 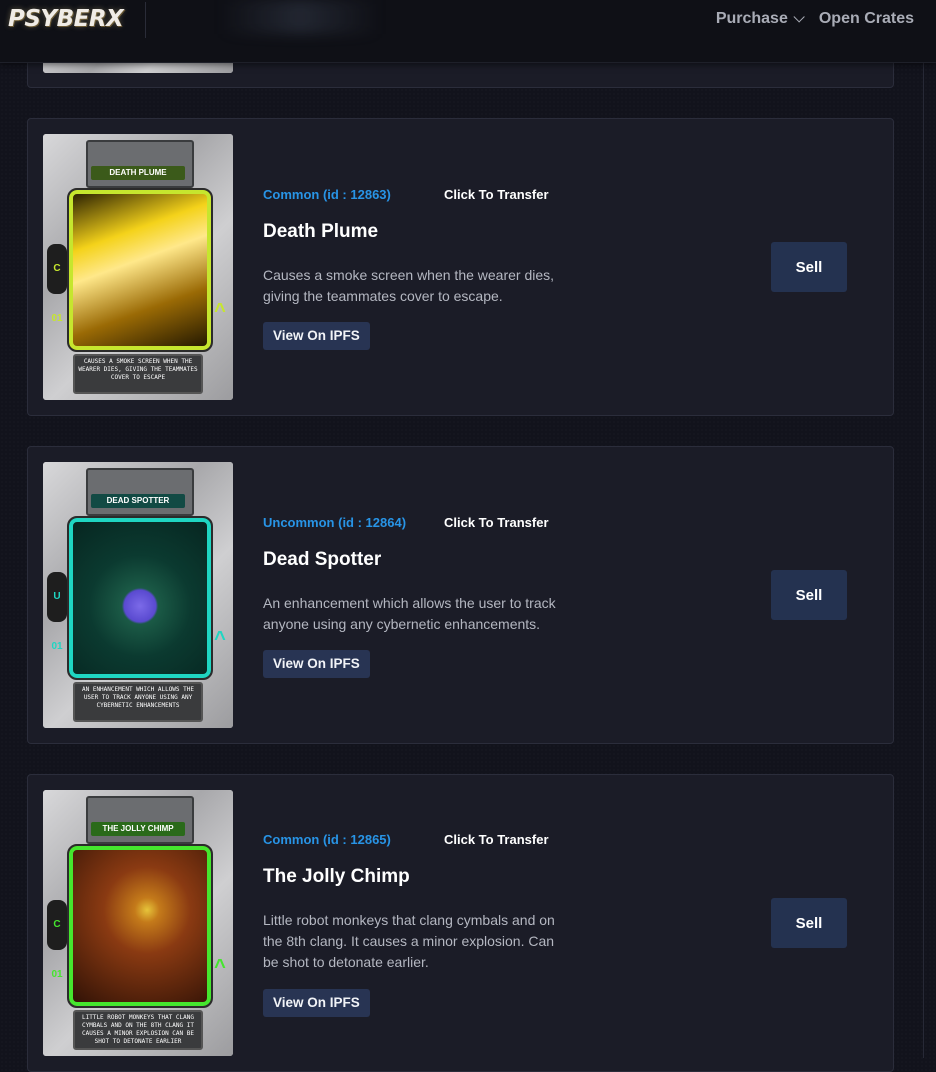 I want to click on rarity-label: Common (id : 12865), so click(x=327, y=839).